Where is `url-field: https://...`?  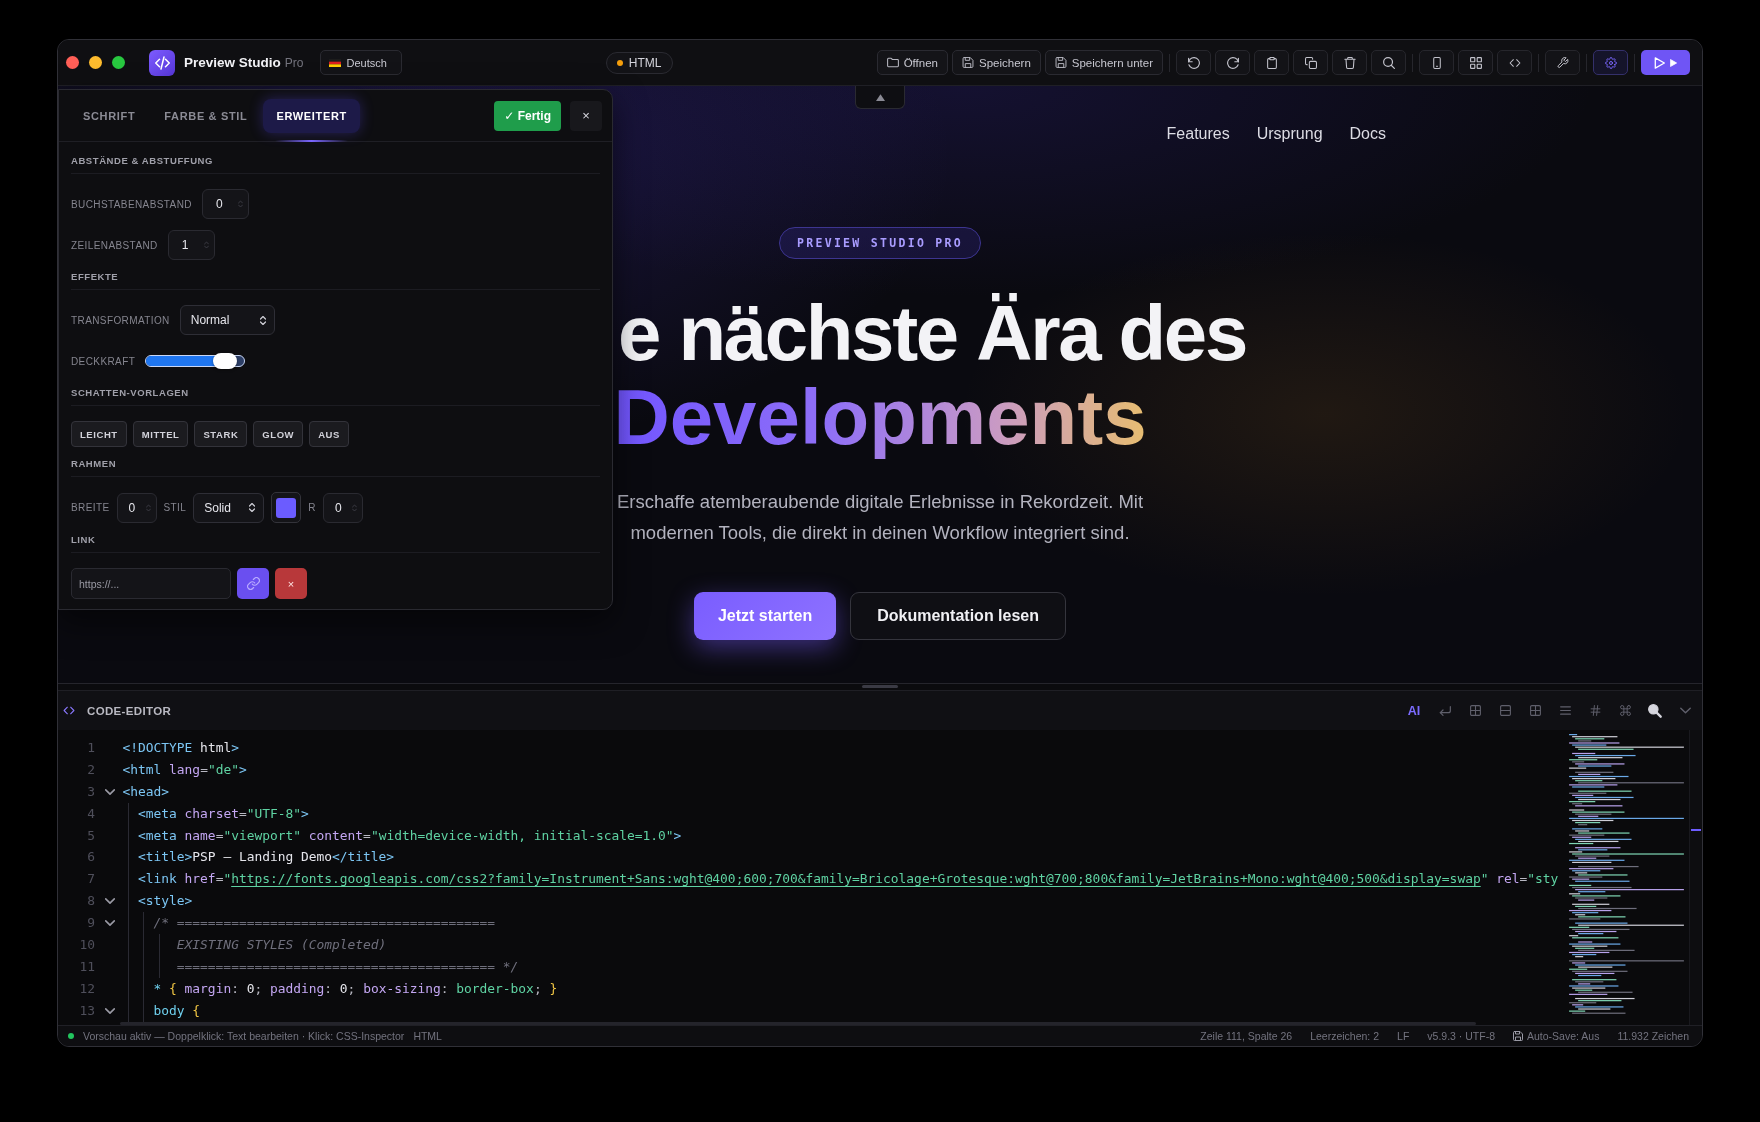
url-field: https://... is located at coordinates (151, 583).